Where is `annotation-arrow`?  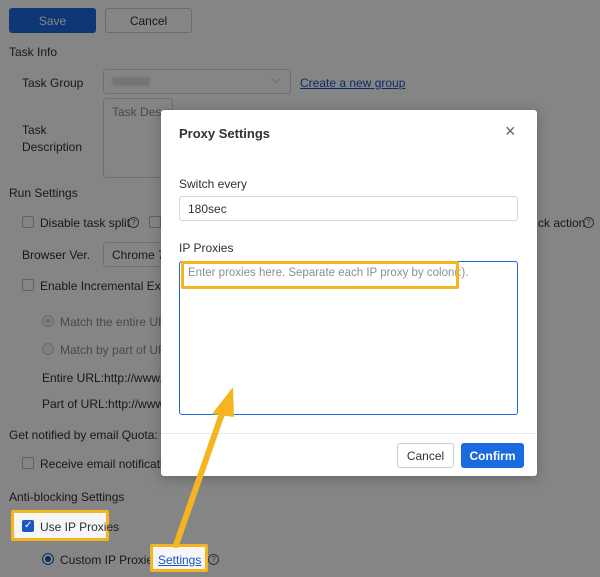
annotation-arrow is located at coordinates (203, 467).